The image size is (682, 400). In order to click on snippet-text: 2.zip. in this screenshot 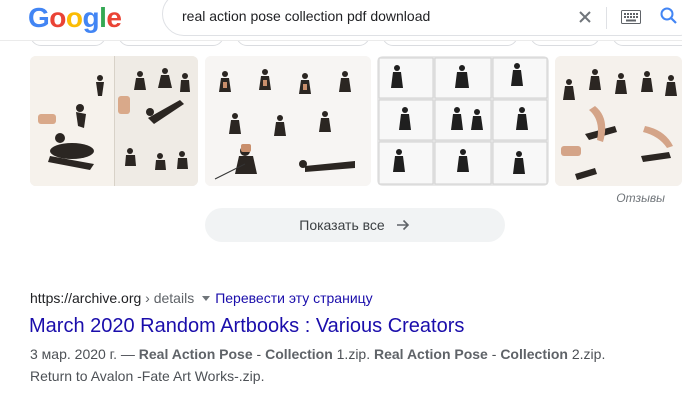, I will do `click(586, 354)`.